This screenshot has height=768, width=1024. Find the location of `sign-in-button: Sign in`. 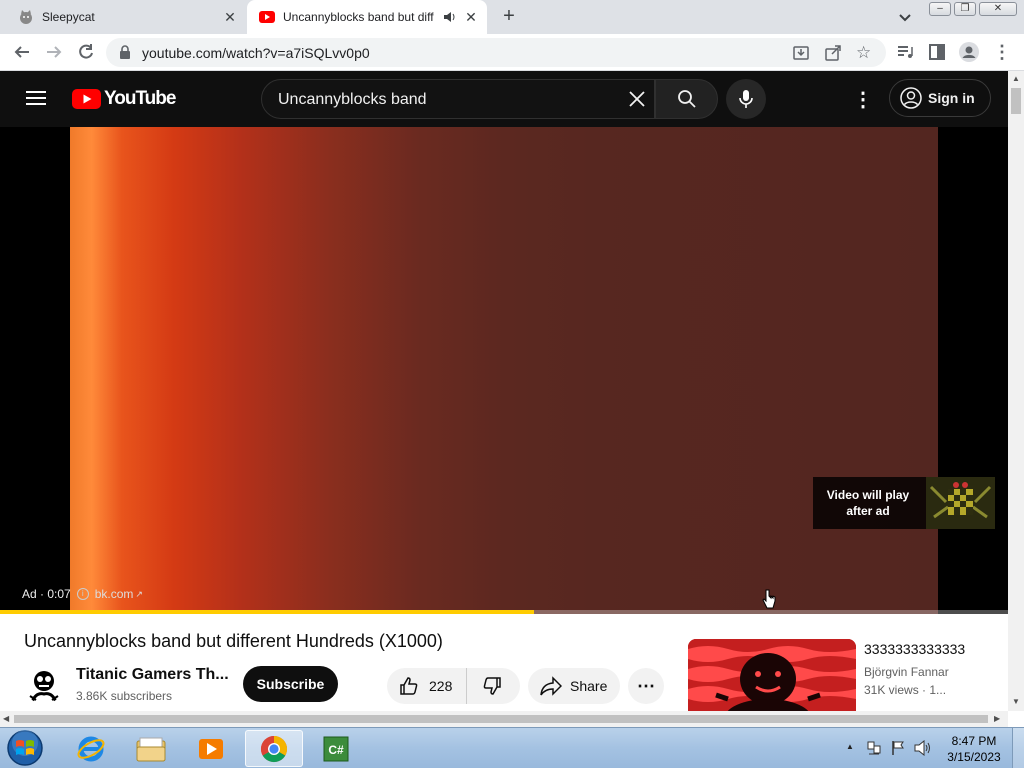

sign-in-button: Sign in is located at coordinates (940, 98).